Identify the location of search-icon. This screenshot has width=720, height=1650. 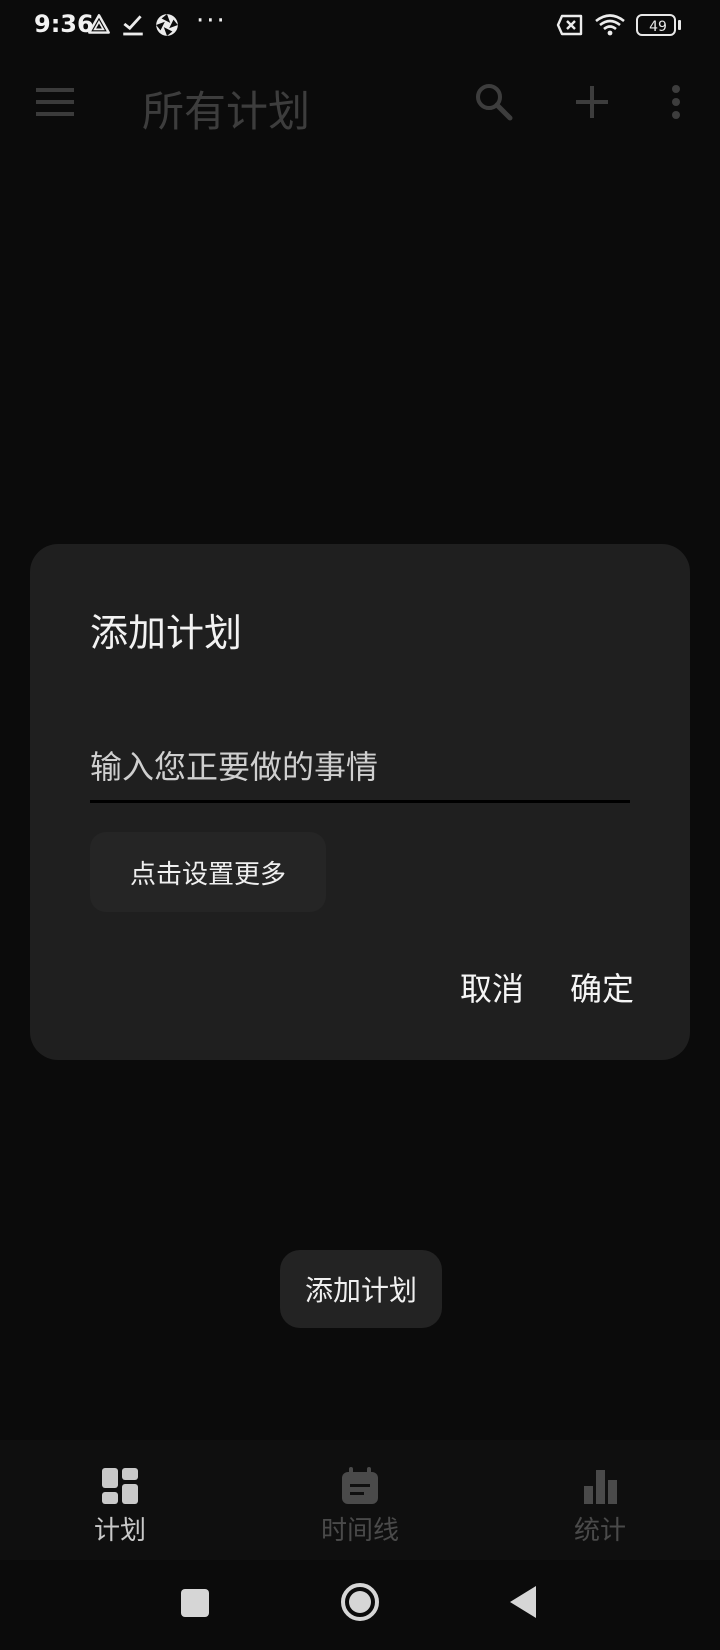
(494, 102).